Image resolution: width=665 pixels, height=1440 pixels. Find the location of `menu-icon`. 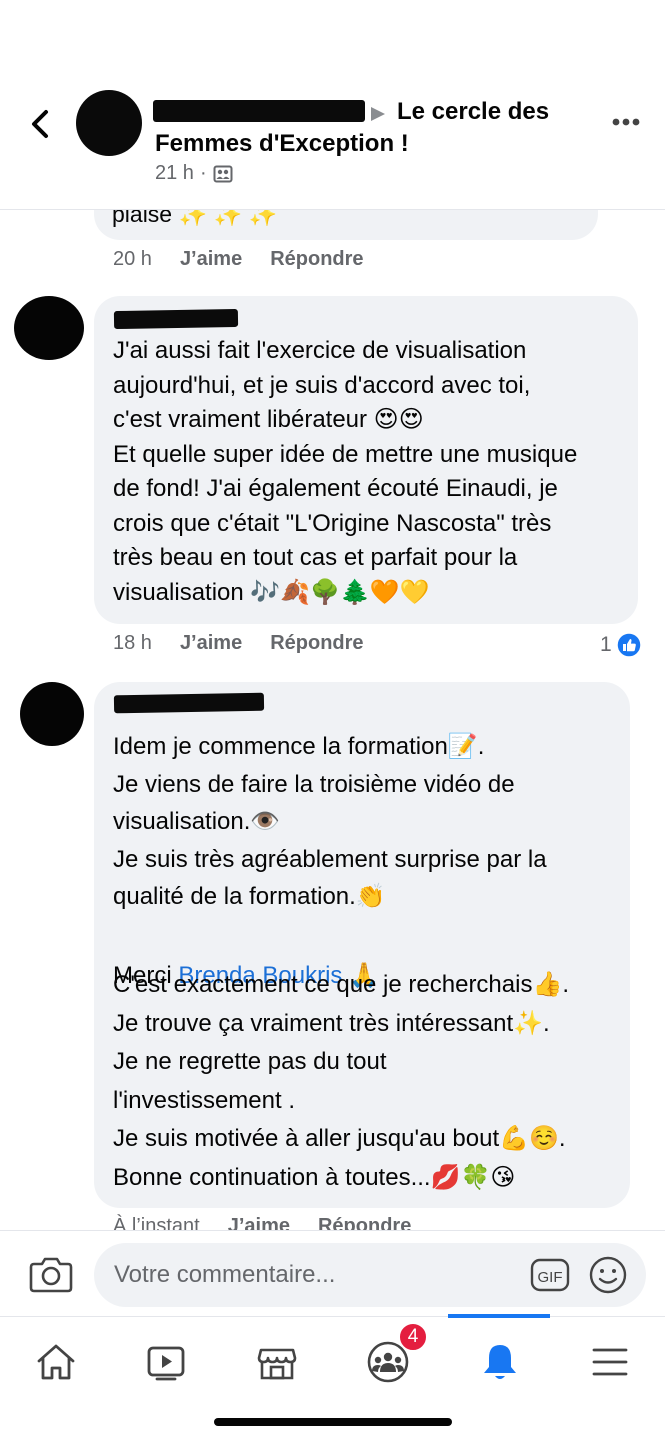

menu-icon is located at coordinates (610, 1362).